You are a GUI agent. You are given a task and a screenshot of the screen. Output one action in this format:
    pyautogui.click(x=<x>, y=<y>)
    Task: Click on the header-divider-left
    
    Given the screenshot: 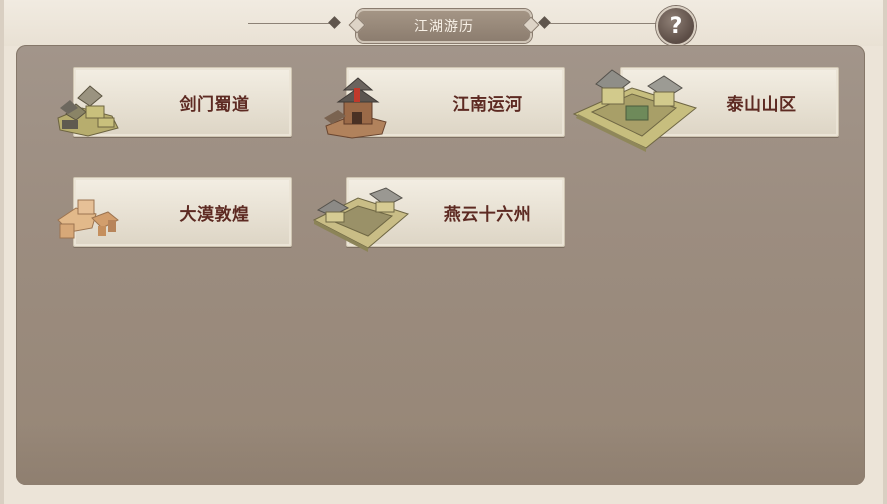 What is the action you would take?
    pyautogui.click(x=293, y=23)
    